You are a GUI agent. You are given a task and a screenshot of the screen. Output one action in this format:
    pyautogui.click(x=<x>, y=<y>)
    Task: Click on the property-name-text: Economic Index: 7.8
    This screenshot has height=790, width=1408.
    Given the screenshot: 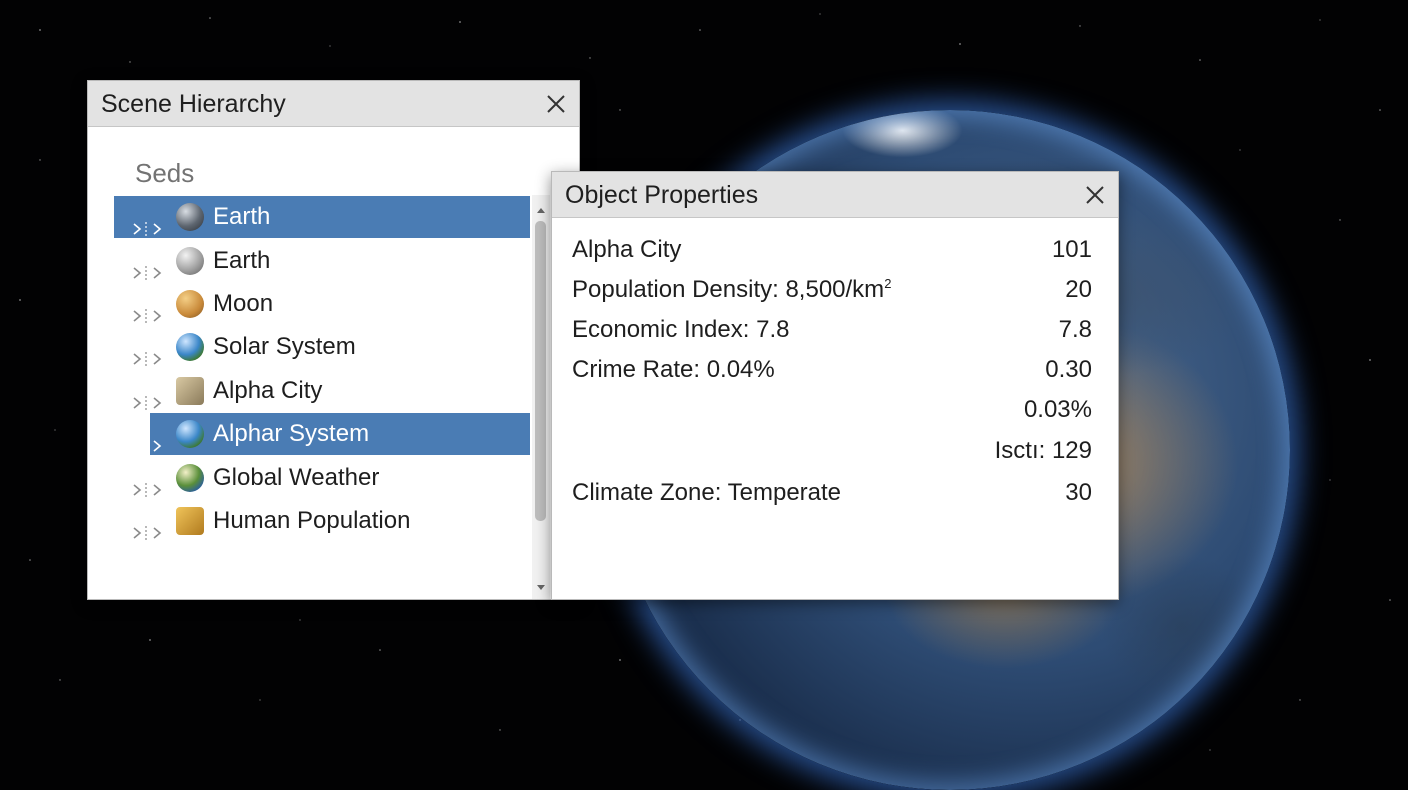 What is the action you would take?
    pyautogui.click(x=681, y=329)
    